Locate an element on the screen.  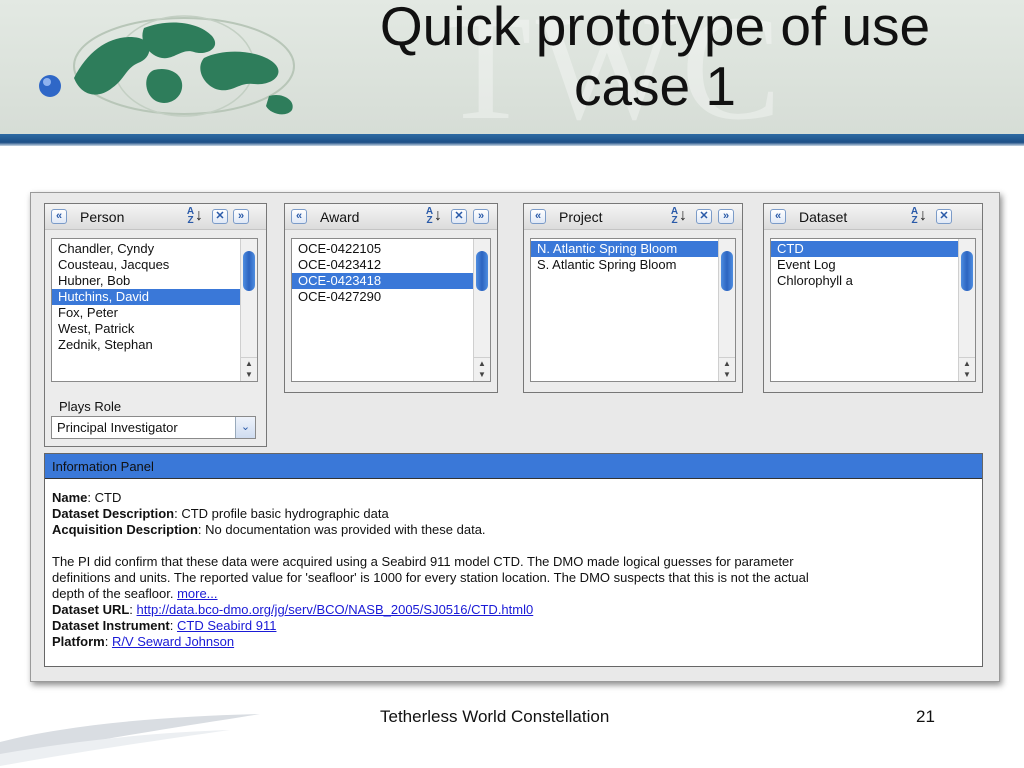
plays-role-value: Principal Investigator is located at coordinates (117, 427).